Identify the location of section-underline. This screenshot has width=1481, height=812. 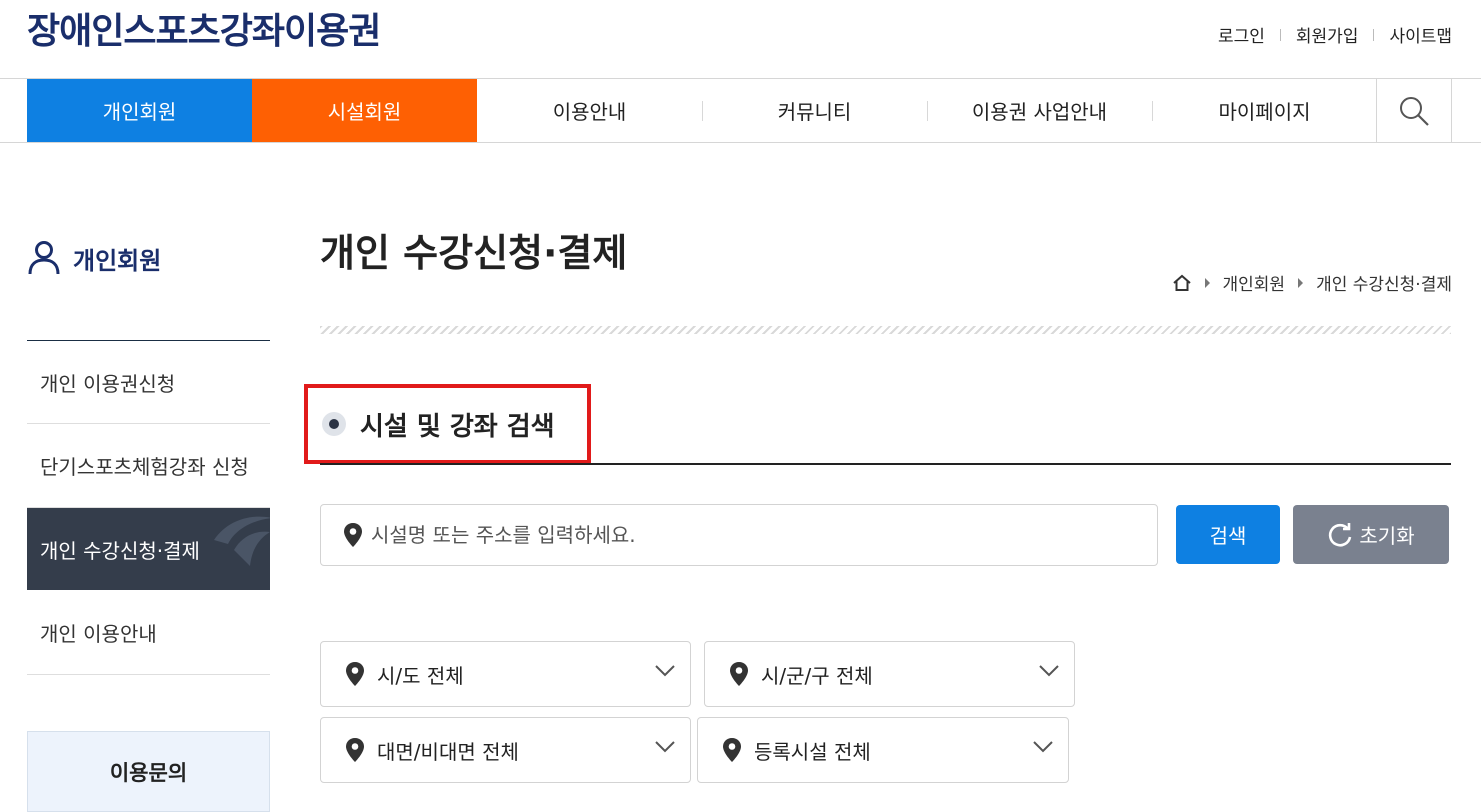
(885, 464).